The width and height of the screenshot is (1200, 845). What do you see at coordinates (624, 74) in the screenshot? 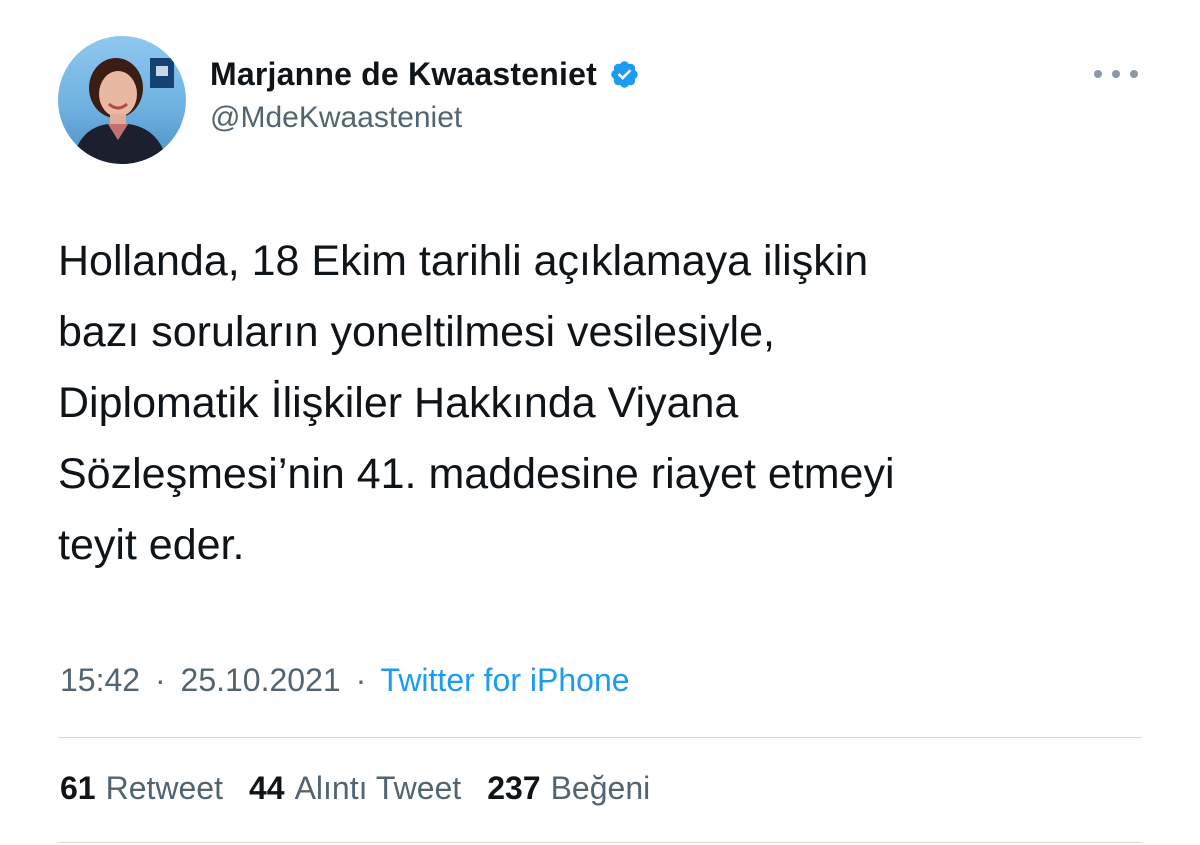
I see `verified-badge-icon` at bounding box center [624, 74].